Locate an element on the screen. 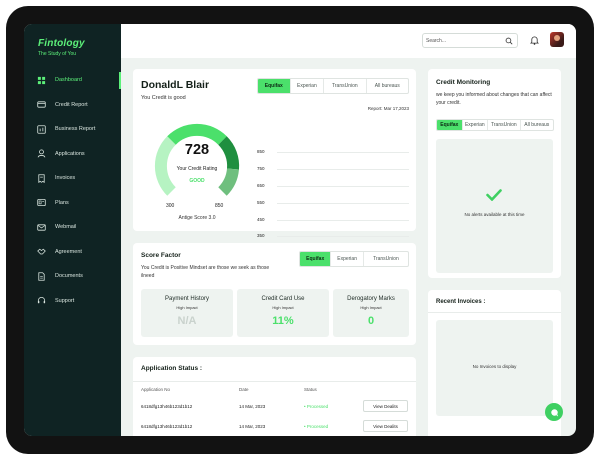  recent-invoices-card: Recent Invoices : No Invoices to display is located at coordinates (494, 363).